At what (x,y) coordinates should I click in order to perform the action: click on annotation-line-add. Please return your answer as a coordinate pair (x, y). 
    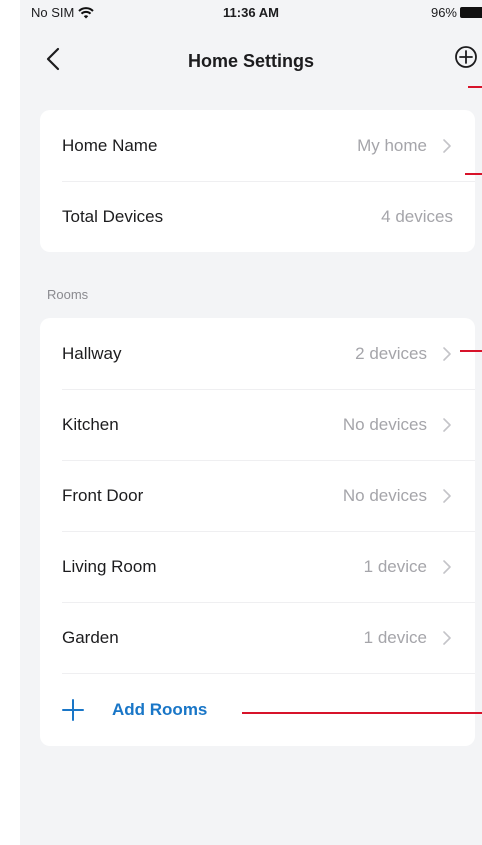
    Looking at the image, I should click on (475, 87).